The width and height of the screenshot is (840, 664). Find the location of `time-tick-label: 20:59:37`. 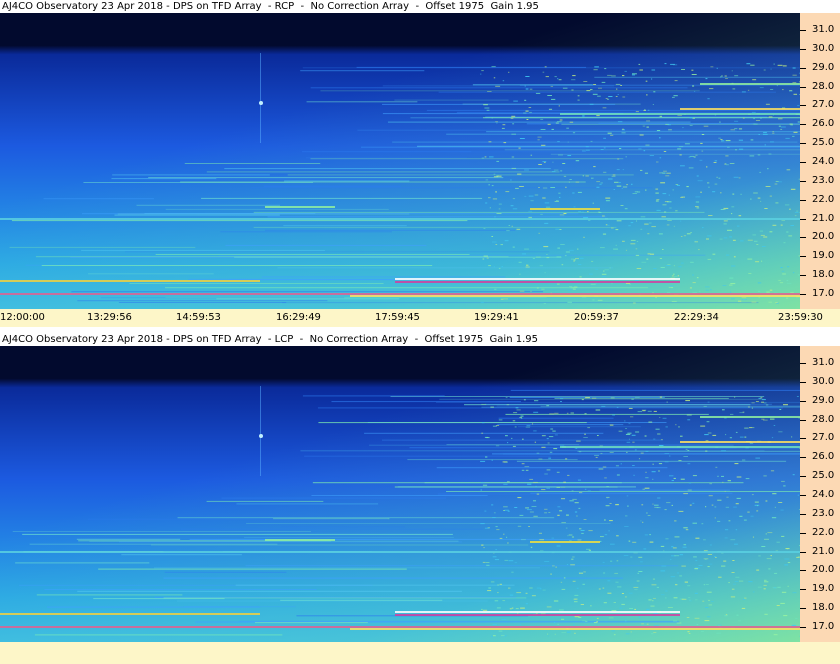

time-tick-label: 20:59:37 is located at coordinates (596, 317).